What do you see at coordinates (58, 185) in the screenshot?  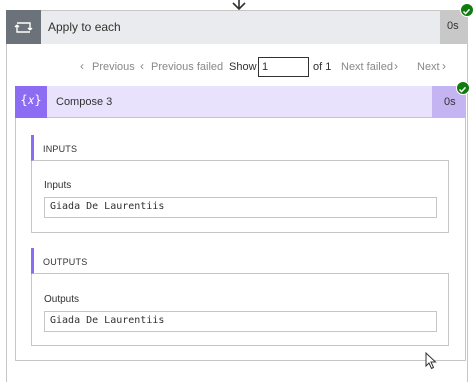 I see `inputs-field-label: Inputs` at bounding box center [58, 185].